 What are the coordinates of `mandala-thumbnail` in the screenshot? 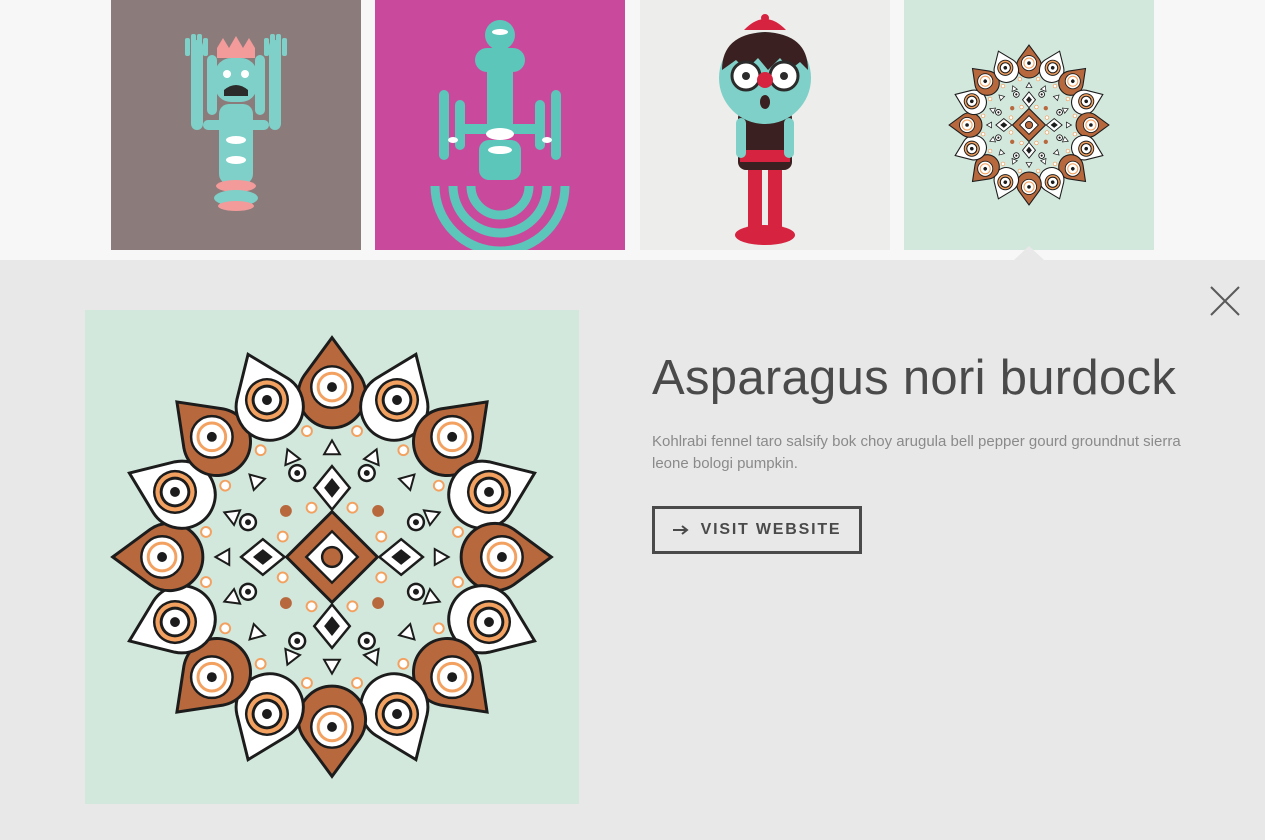 It's located at (1029, 125).